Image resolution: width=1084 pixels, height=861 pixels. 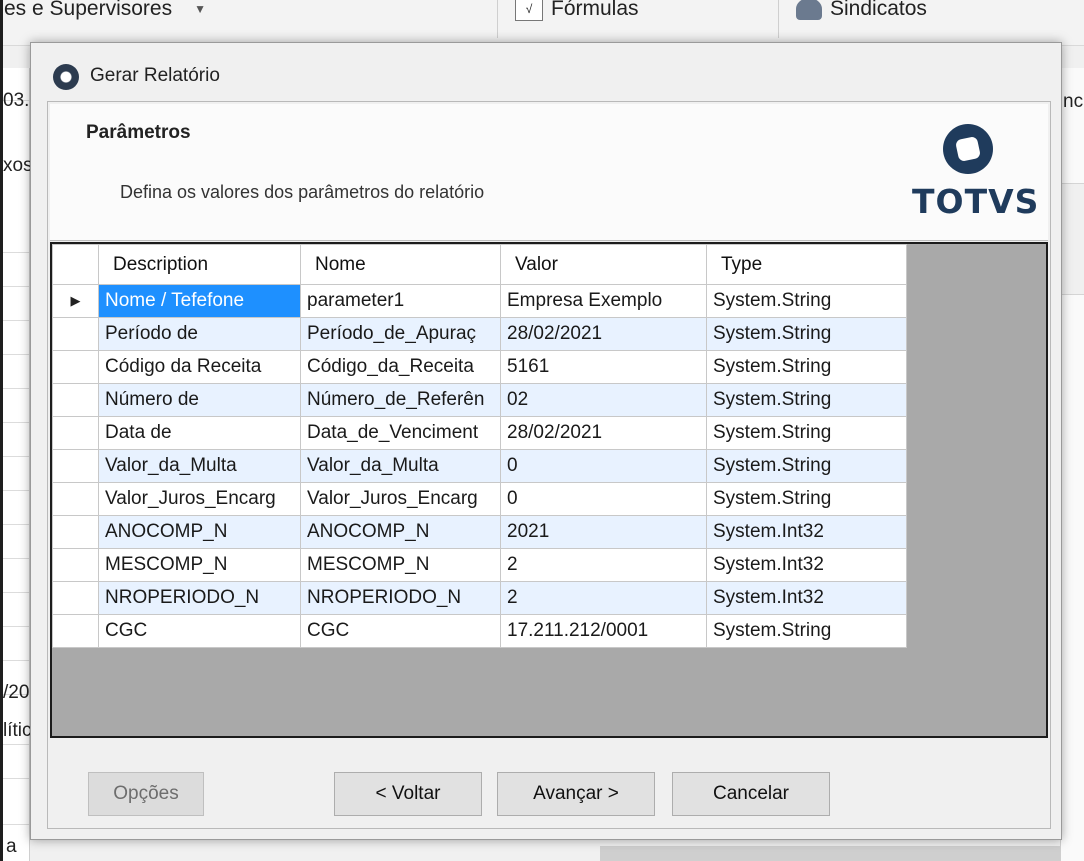 I want to click on cell-description: Número de, so click(x=199, y=400).